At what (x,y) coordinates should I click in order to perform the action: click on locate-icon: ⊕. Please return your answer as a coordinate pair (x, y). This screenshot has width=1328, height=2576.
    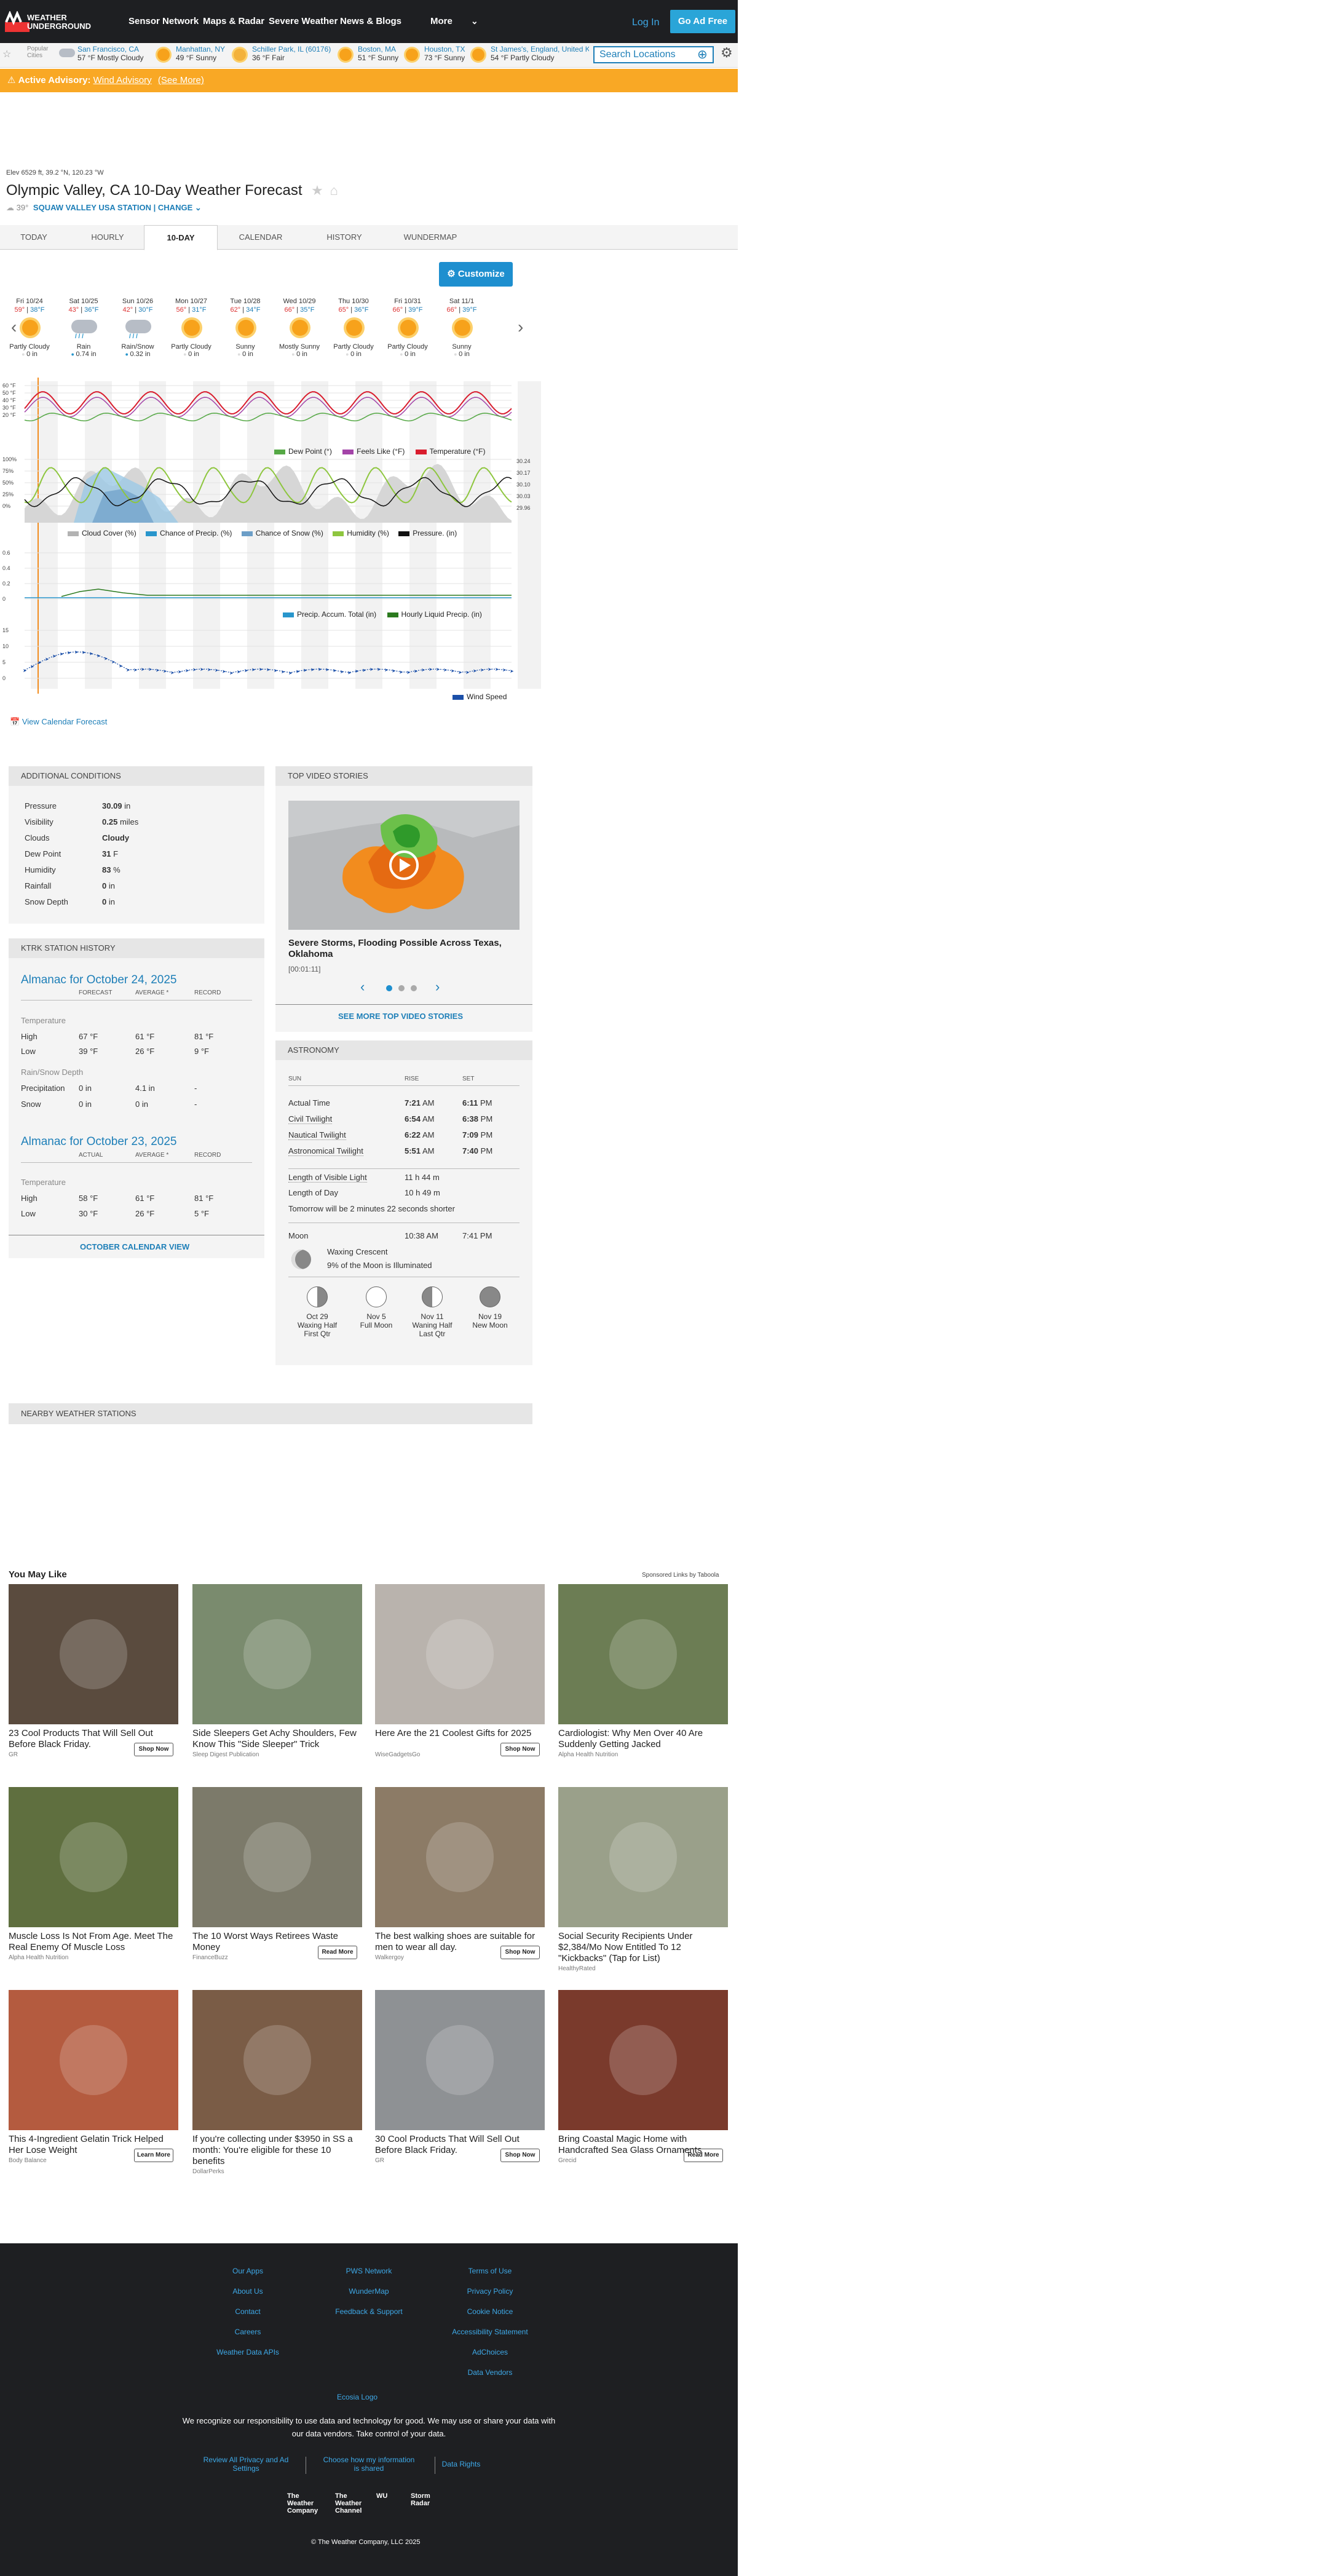
    Looking at the image, I should click on (702, 54).